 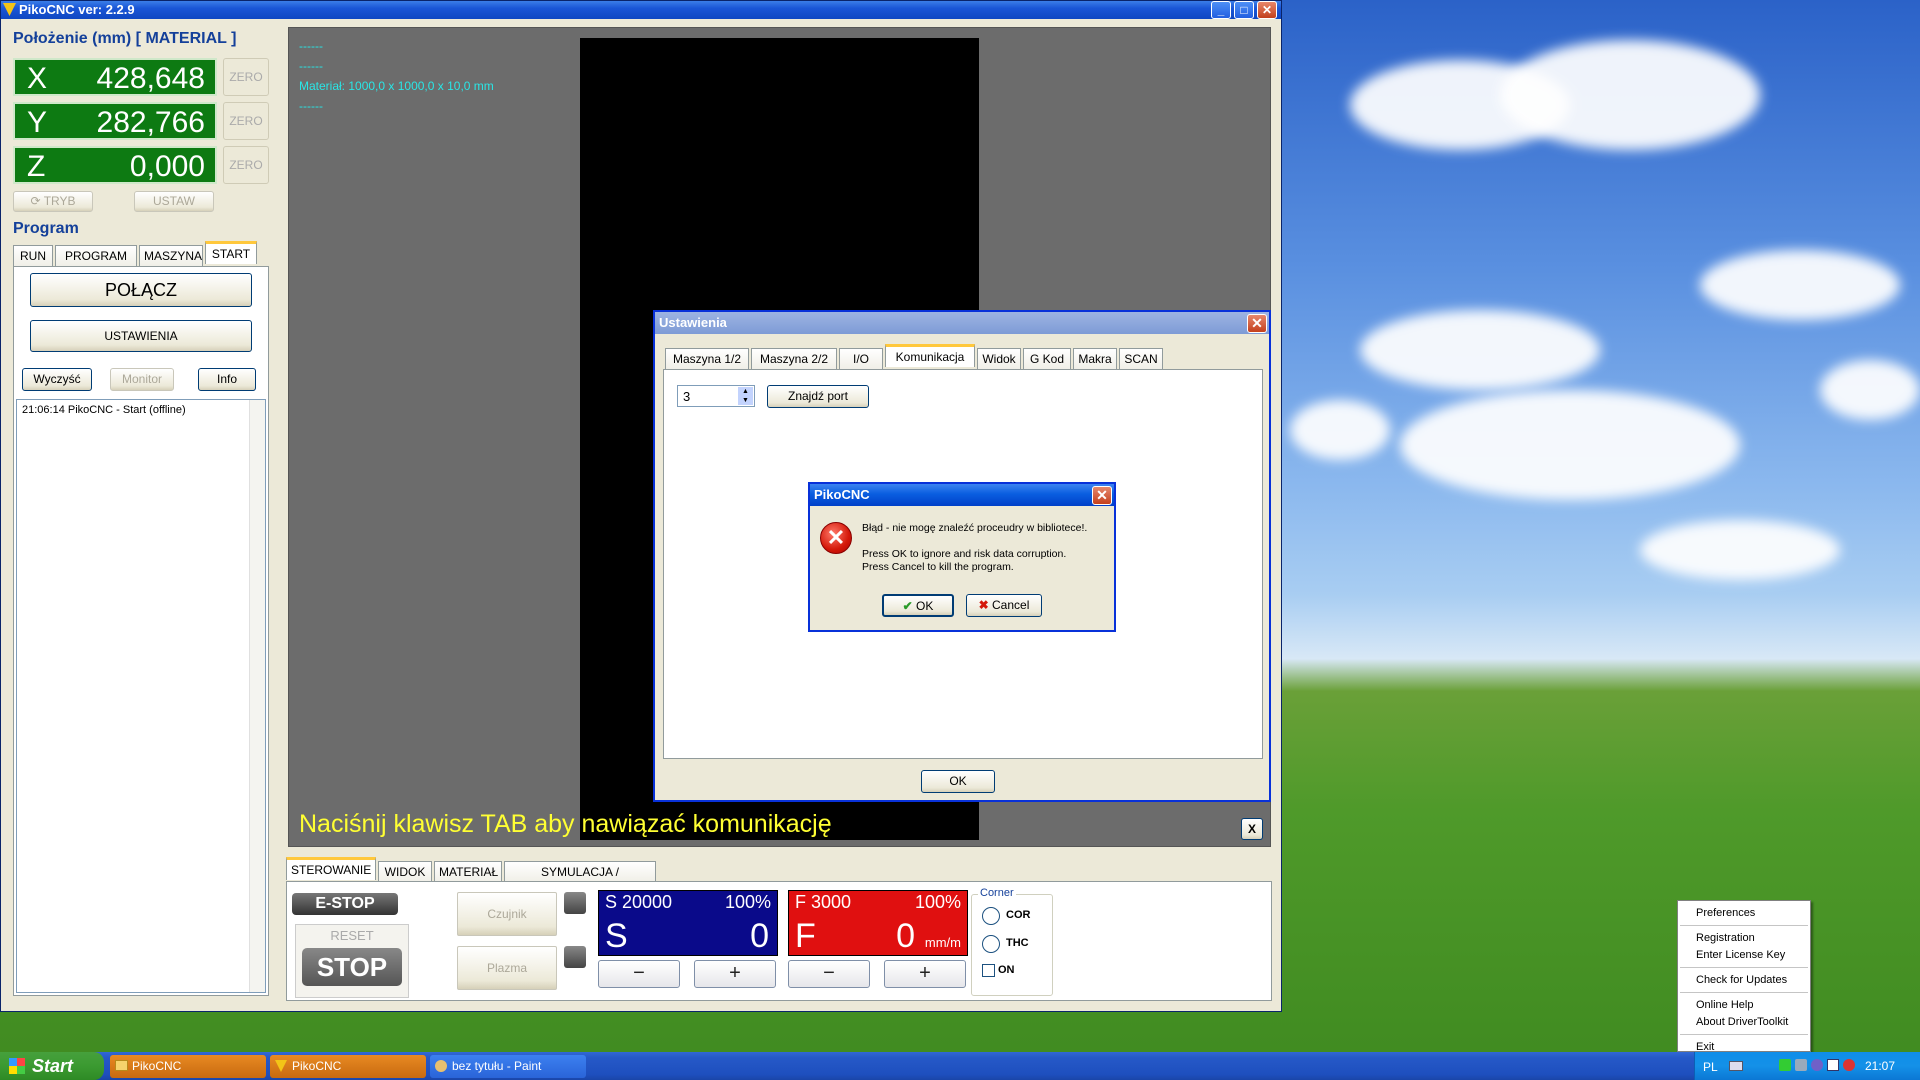 What do you see at coordinates (246, 165) in the screenshot?
I see `zero-z-button: ZERO` at bounding box center [246, 165].